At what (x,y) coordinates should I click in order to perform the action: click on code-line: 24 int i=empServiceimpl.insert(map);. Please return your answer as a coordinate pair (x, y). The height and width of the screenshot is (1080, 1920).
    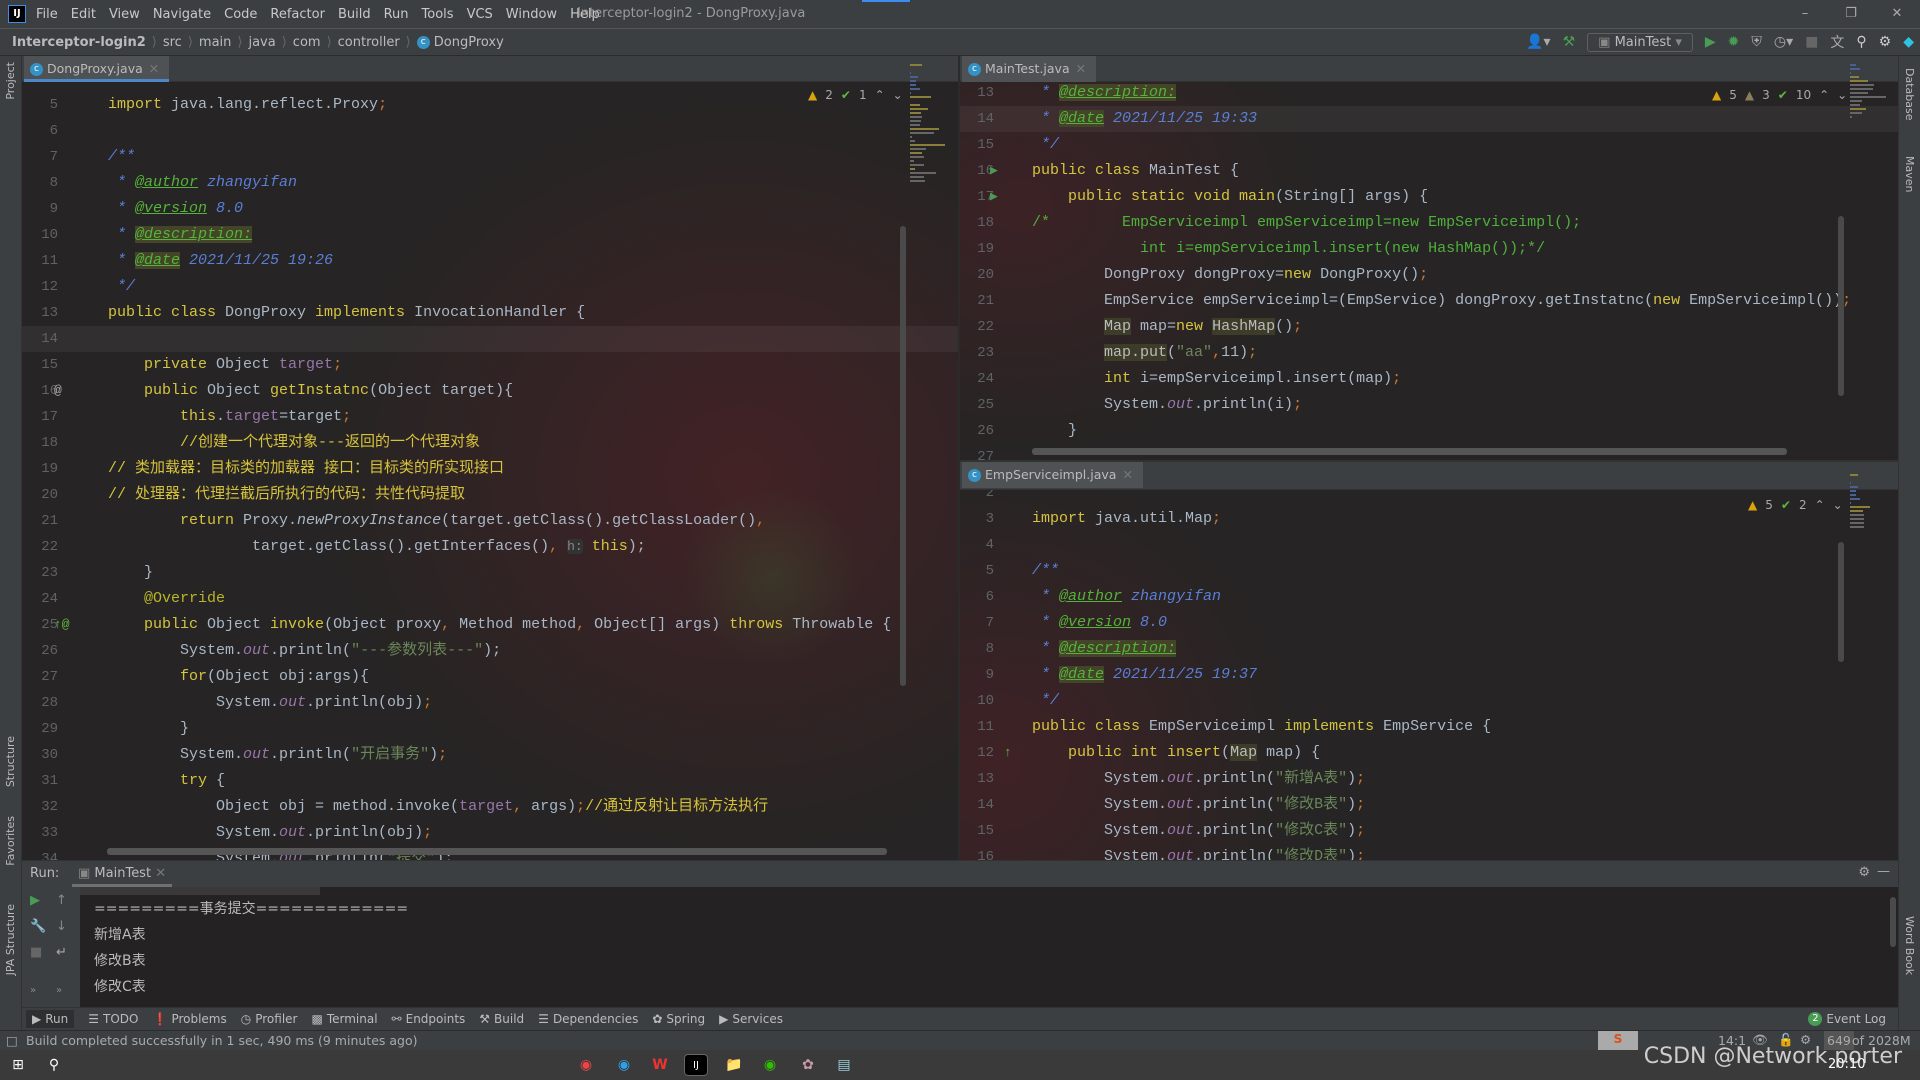
    Looking at the image, I should click on (1429, 379).